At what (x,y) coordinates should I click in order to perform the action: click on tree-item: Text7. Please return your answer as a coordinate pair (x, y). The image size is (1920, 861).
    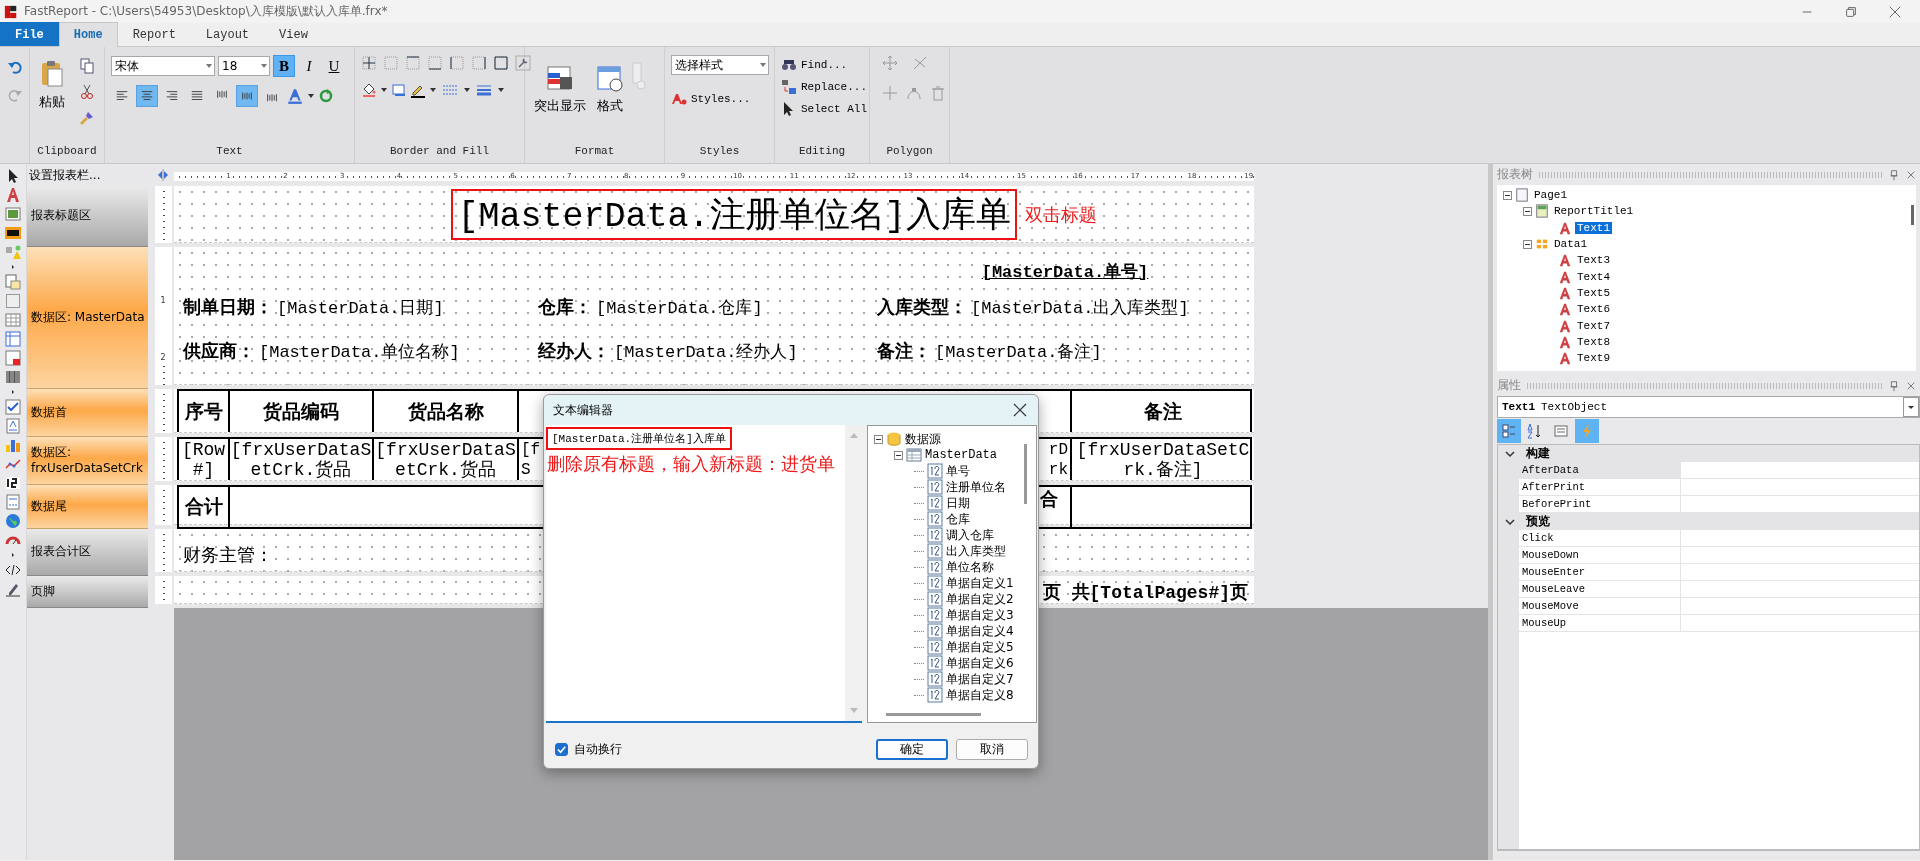
    Looking at the image, I should click on (1593, 325).